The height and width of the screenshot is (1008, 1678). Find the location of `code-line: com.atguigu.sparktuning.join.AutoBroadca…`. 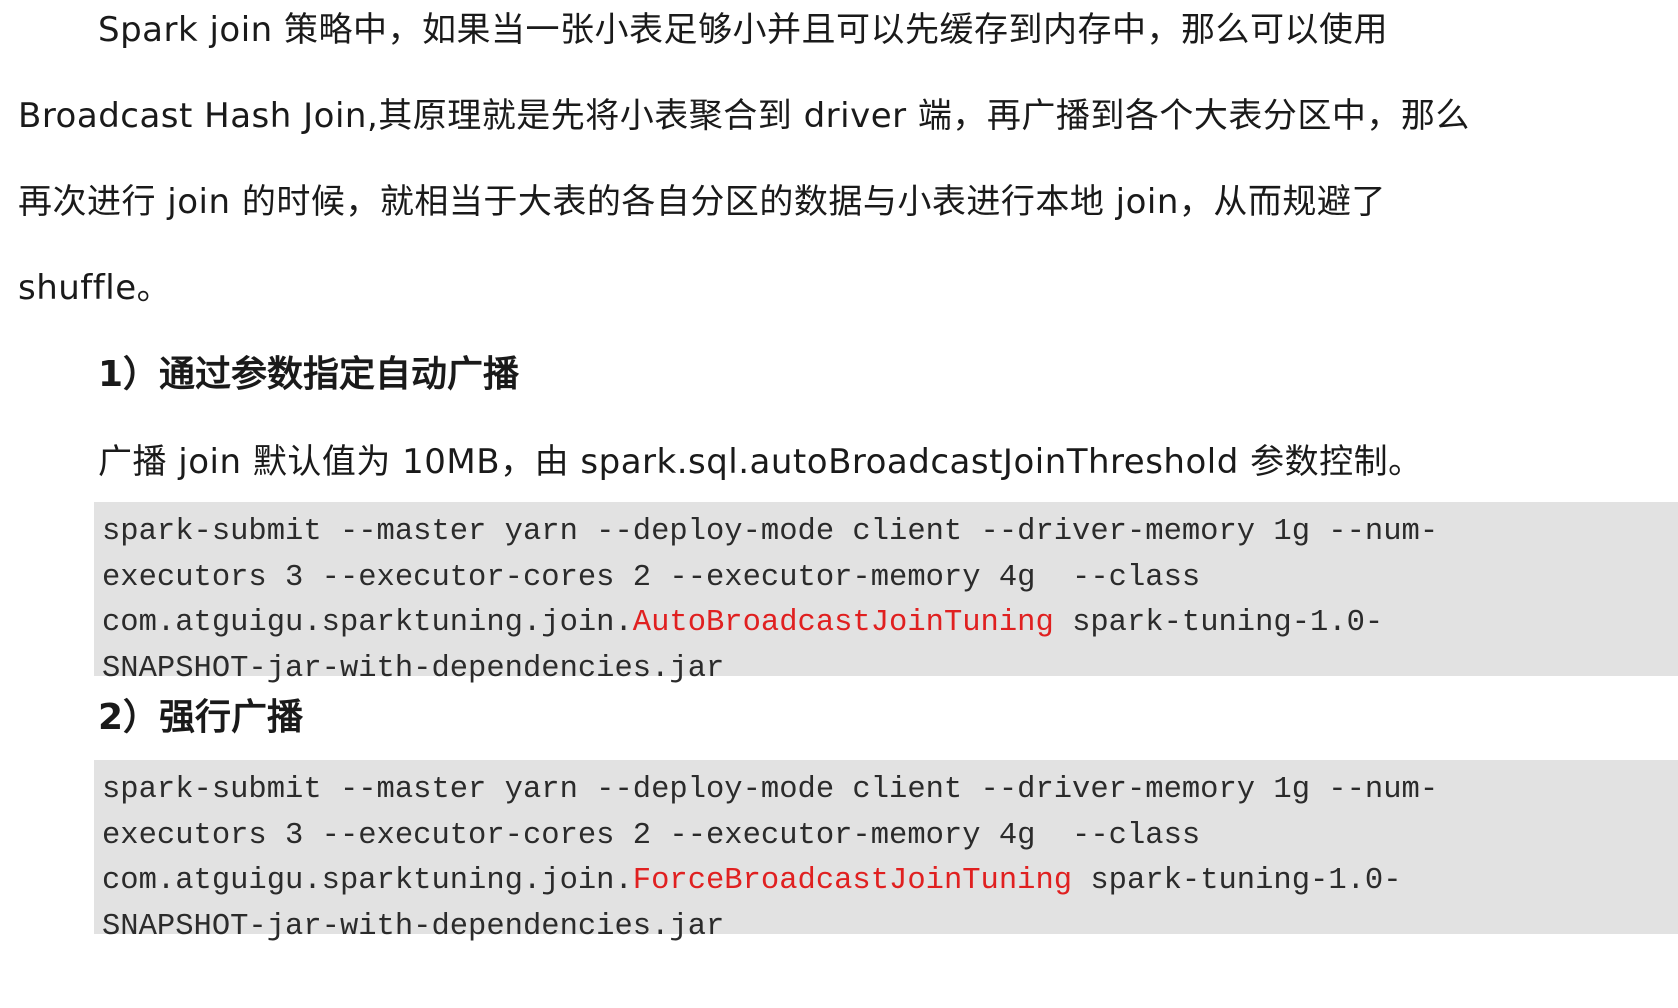

code-line: com.atguigu.sparktuning.join.AutoBroadca… is located at coordinates (890, 624).